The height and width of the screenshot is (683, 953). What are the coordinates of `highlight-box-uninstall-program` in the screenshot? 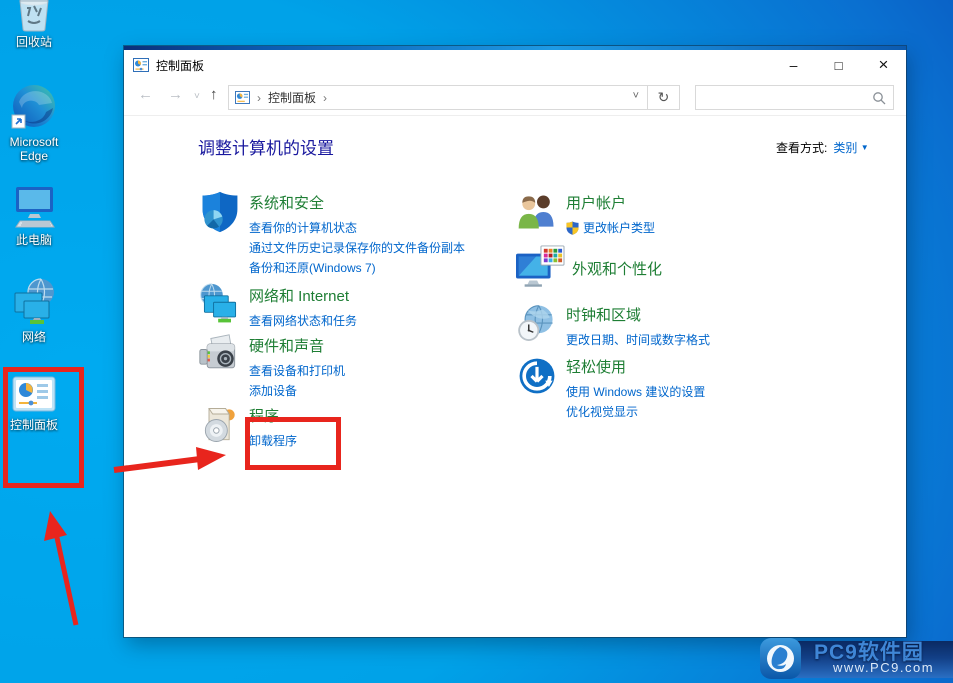 It's located at (293, 443).